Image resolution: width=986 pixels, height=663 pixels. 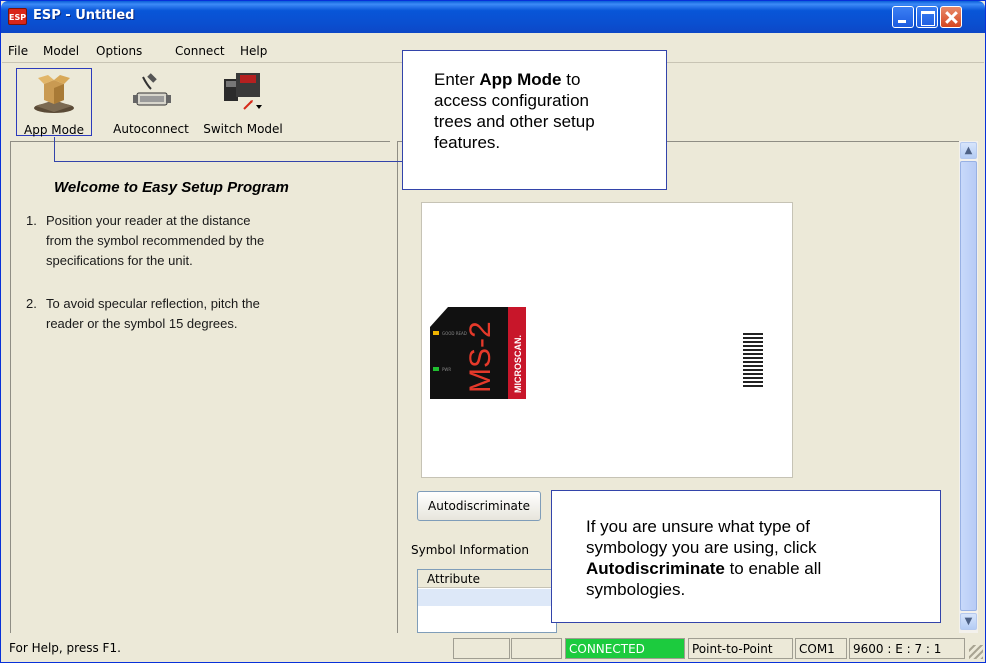 I want to click on switch-model-icon, so click(x=243, y=91).